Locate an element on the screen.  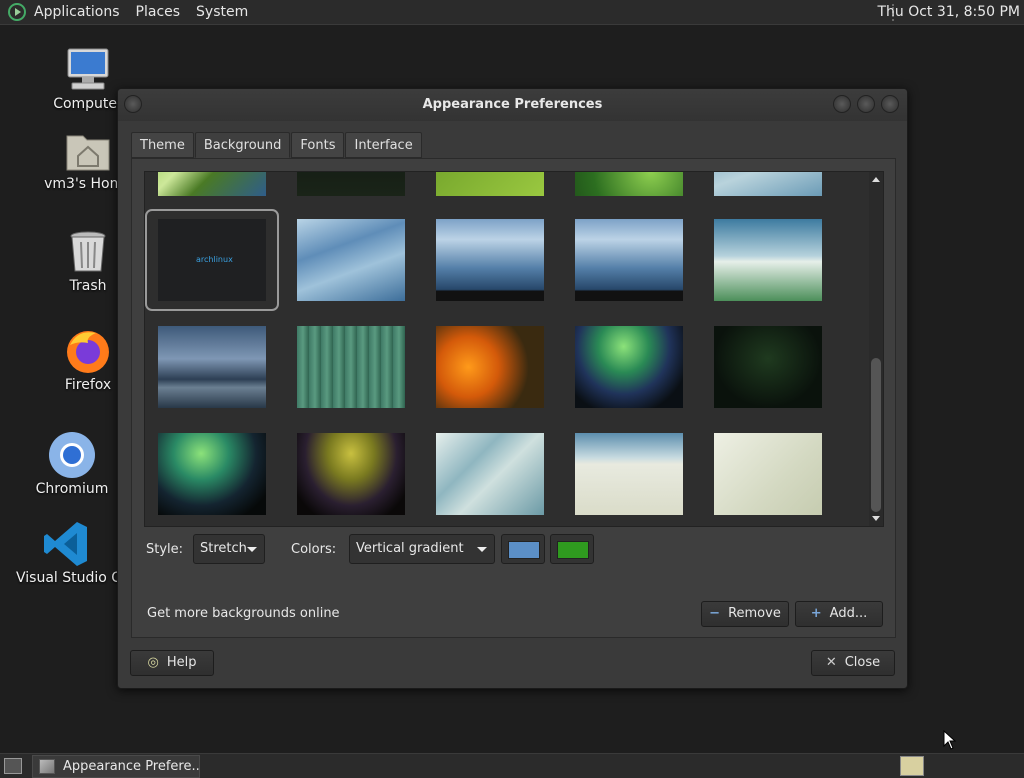
colors-dropdown-value: Vertical gradient is located at coordinates (410, 548).